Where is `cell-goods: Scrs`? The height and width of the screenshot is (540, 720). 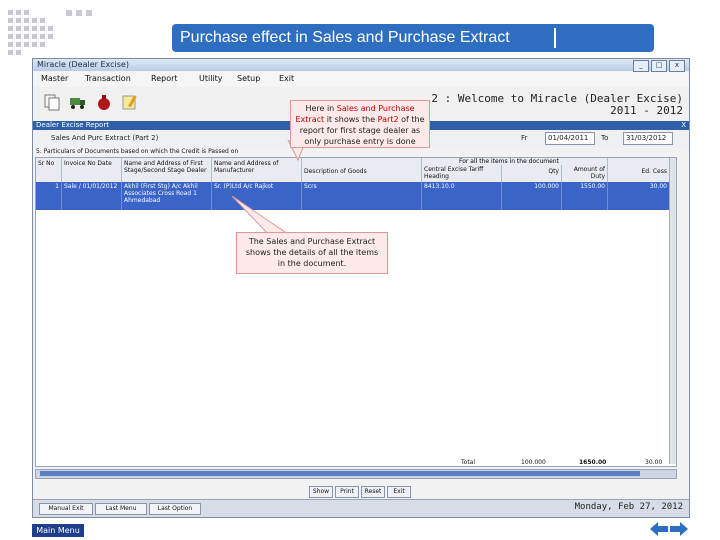 cell-goods: Scrs is located at coordinates (362, 196).